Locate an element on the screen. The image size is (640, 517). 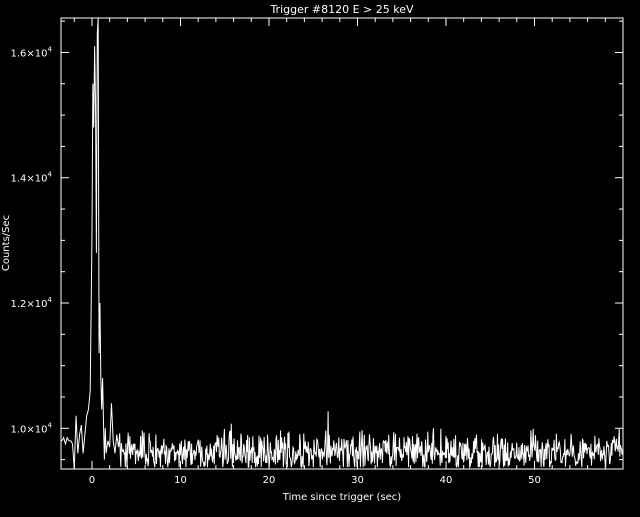
x-axis-title: Time since trigger (sec) is located at coordinates (342, 497).